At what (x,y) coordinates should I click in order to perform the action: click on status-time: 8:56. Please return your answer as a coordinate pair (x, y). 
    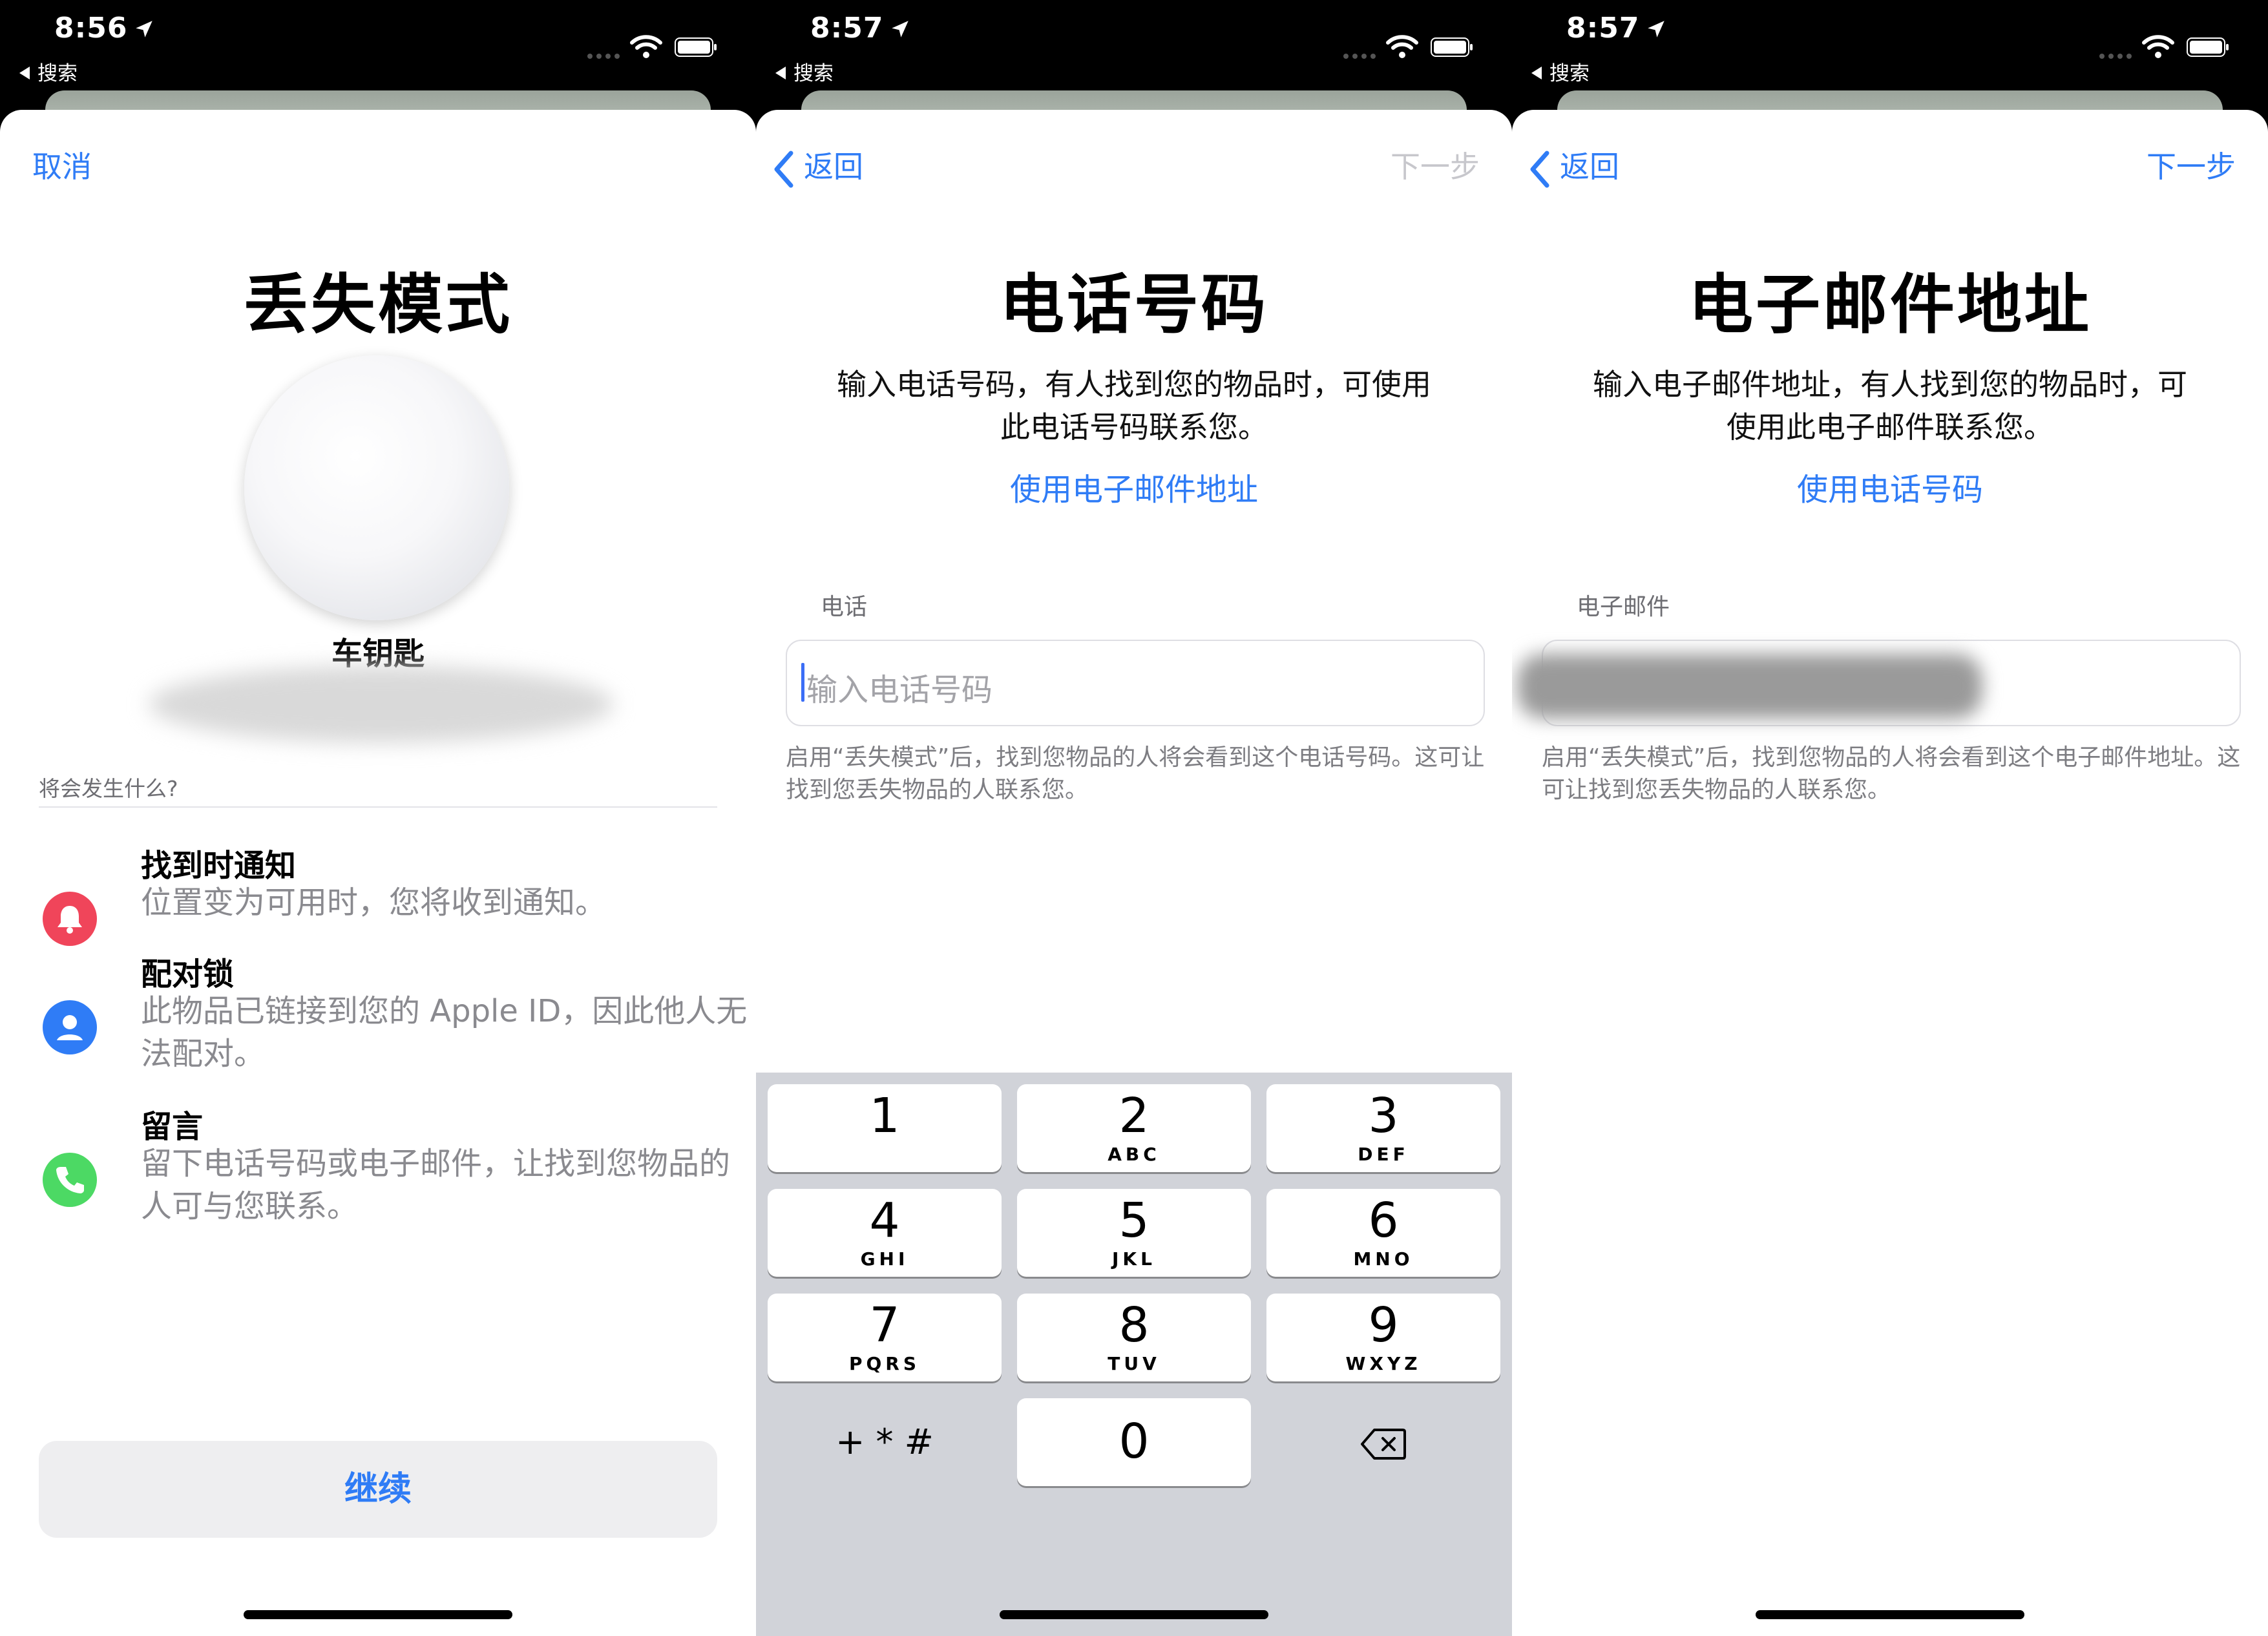
    Looking at the image, I should click on (91, 29).